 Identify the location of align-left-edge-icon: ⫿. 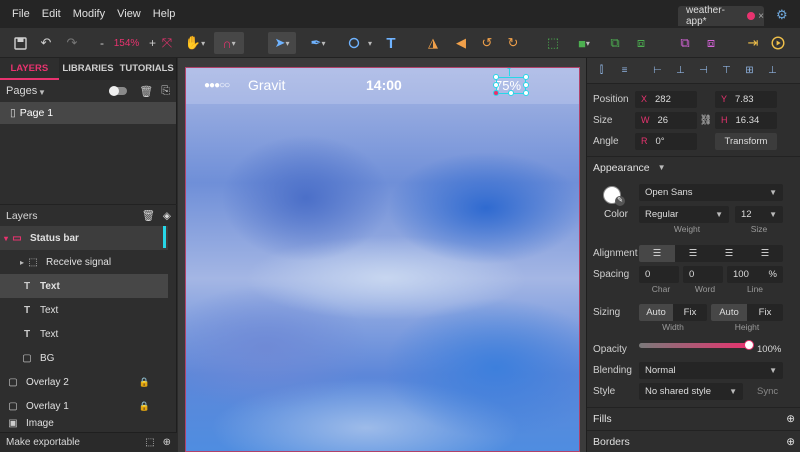
(601, 71).